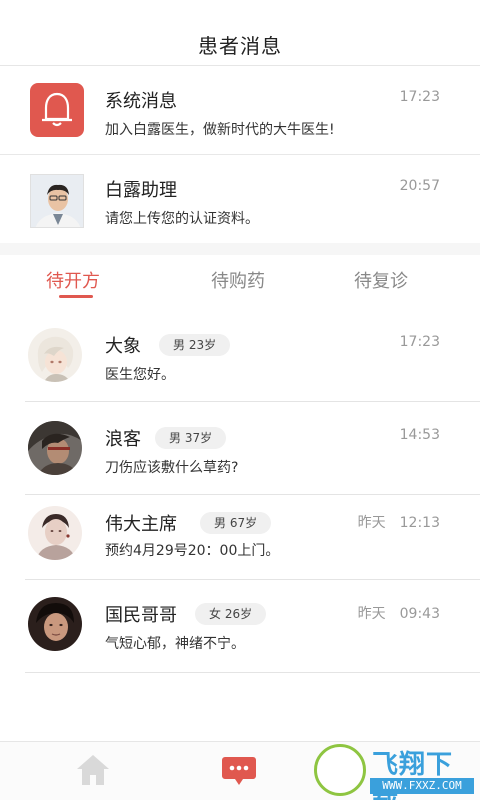 The width and height of the screenshot is (480, 800). Describe the element at coordinates (240, 449) in the screenshot. I see `patient-list-item: 浪客 男 37岁 14:53 刀伤应该敷什么草药?` at that location.